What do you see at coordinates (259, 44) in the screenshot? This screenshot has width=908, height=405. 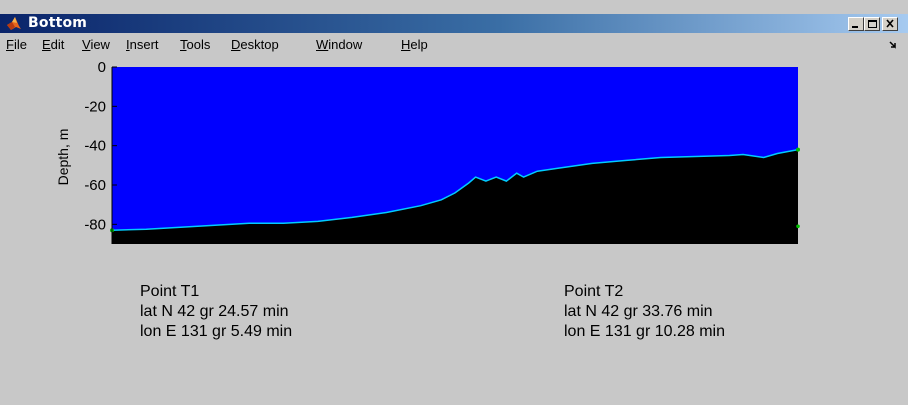 I see `menu-label: esktop` at bounding box center [259, 44].